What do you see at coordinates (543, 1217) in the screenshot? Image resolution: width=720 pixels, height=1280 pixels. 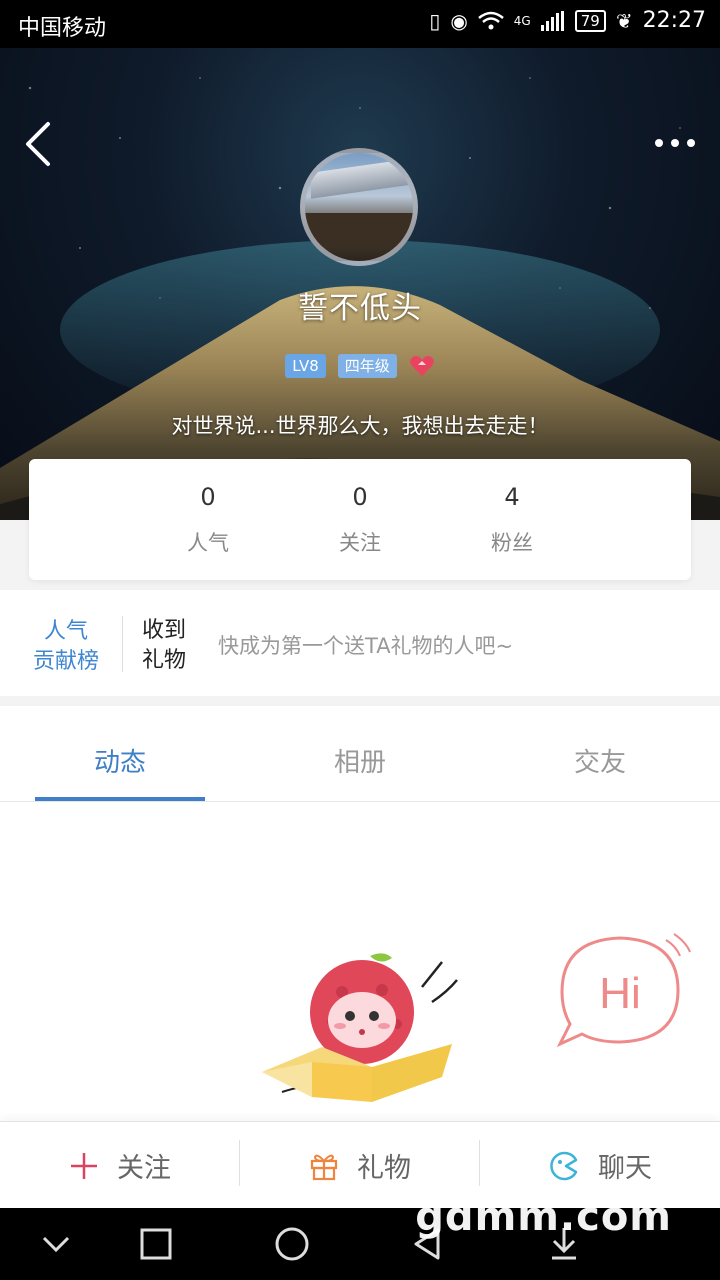 I see `watermark: gdmm.com` at bounding box center [543, 1217].